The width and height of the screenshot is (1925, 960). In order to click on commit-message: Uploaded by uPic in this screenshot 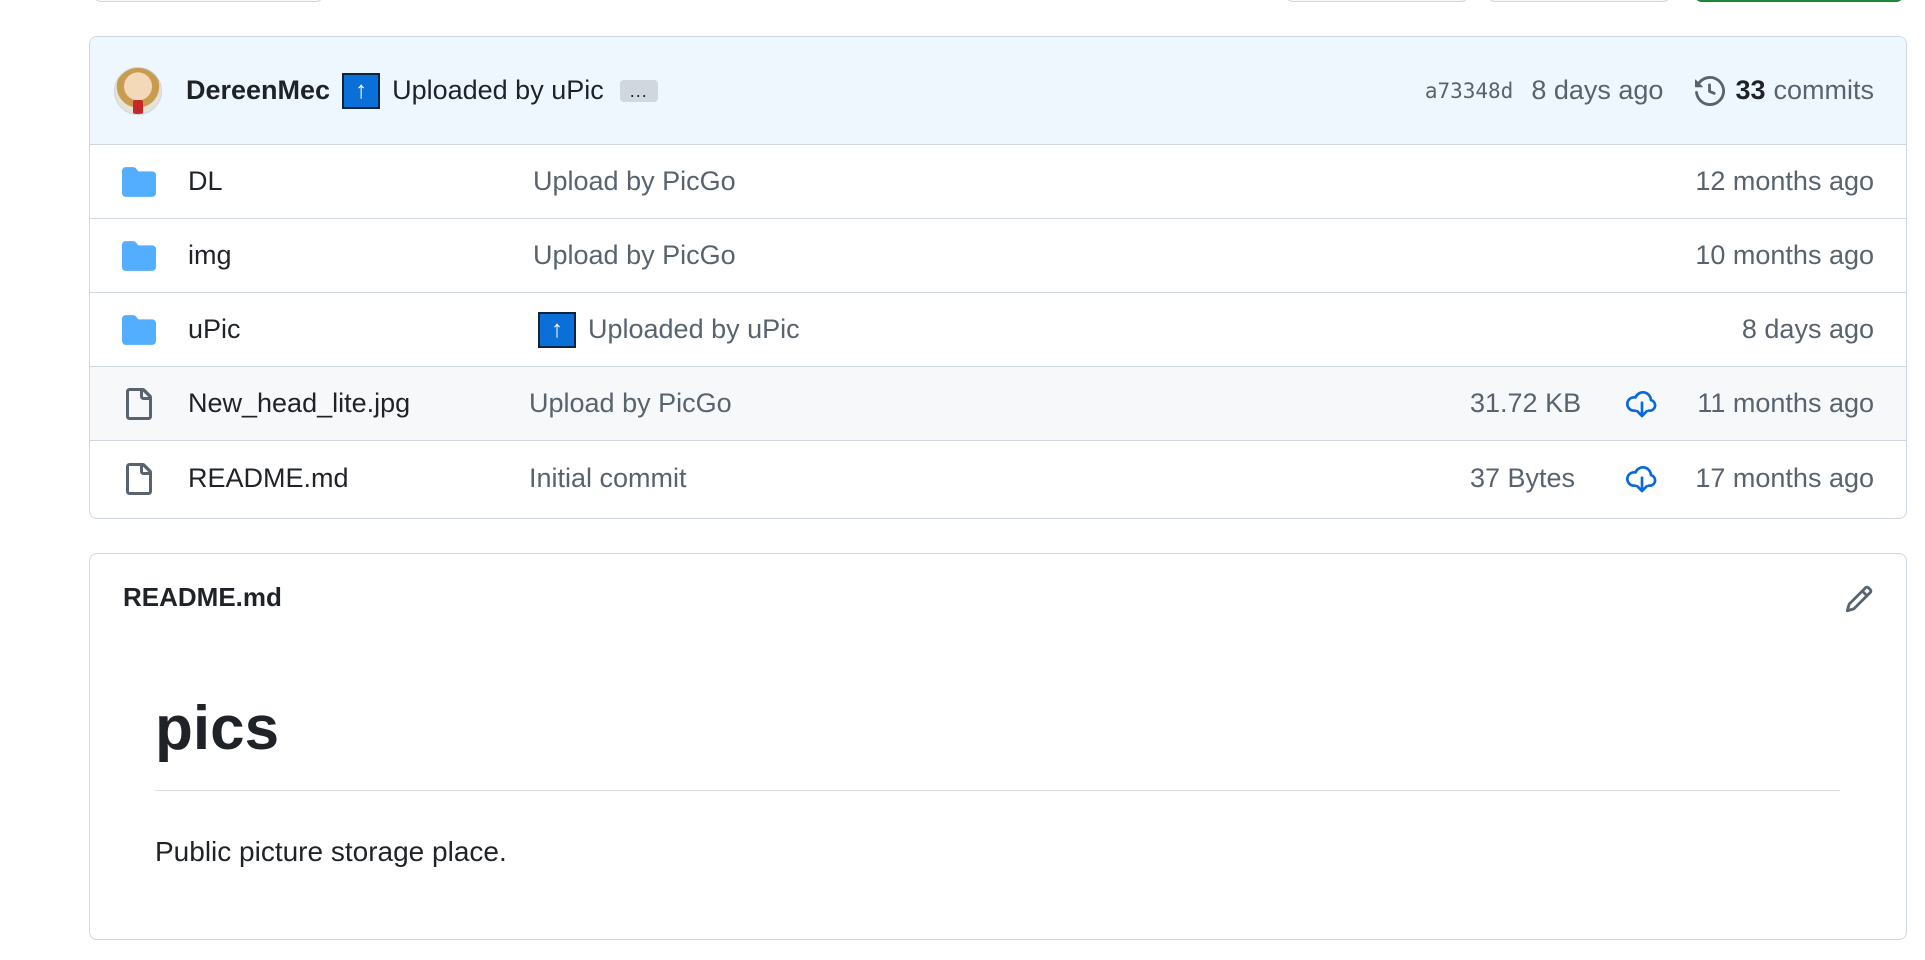, I will do `click(498, 90)`.